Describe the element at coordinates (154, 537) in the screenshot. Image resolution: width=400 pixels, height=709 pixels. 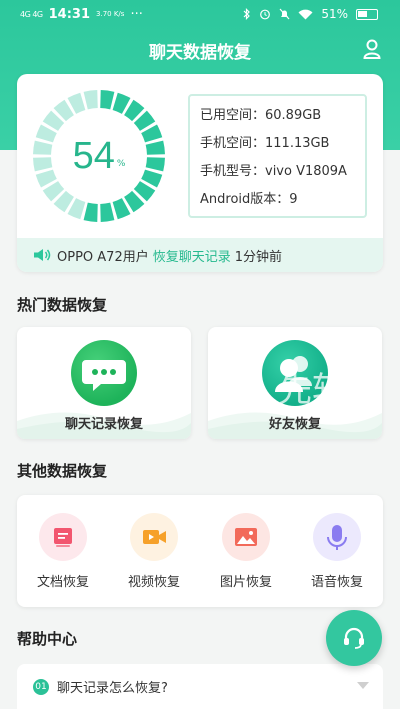
I see `video-icon` at that location.